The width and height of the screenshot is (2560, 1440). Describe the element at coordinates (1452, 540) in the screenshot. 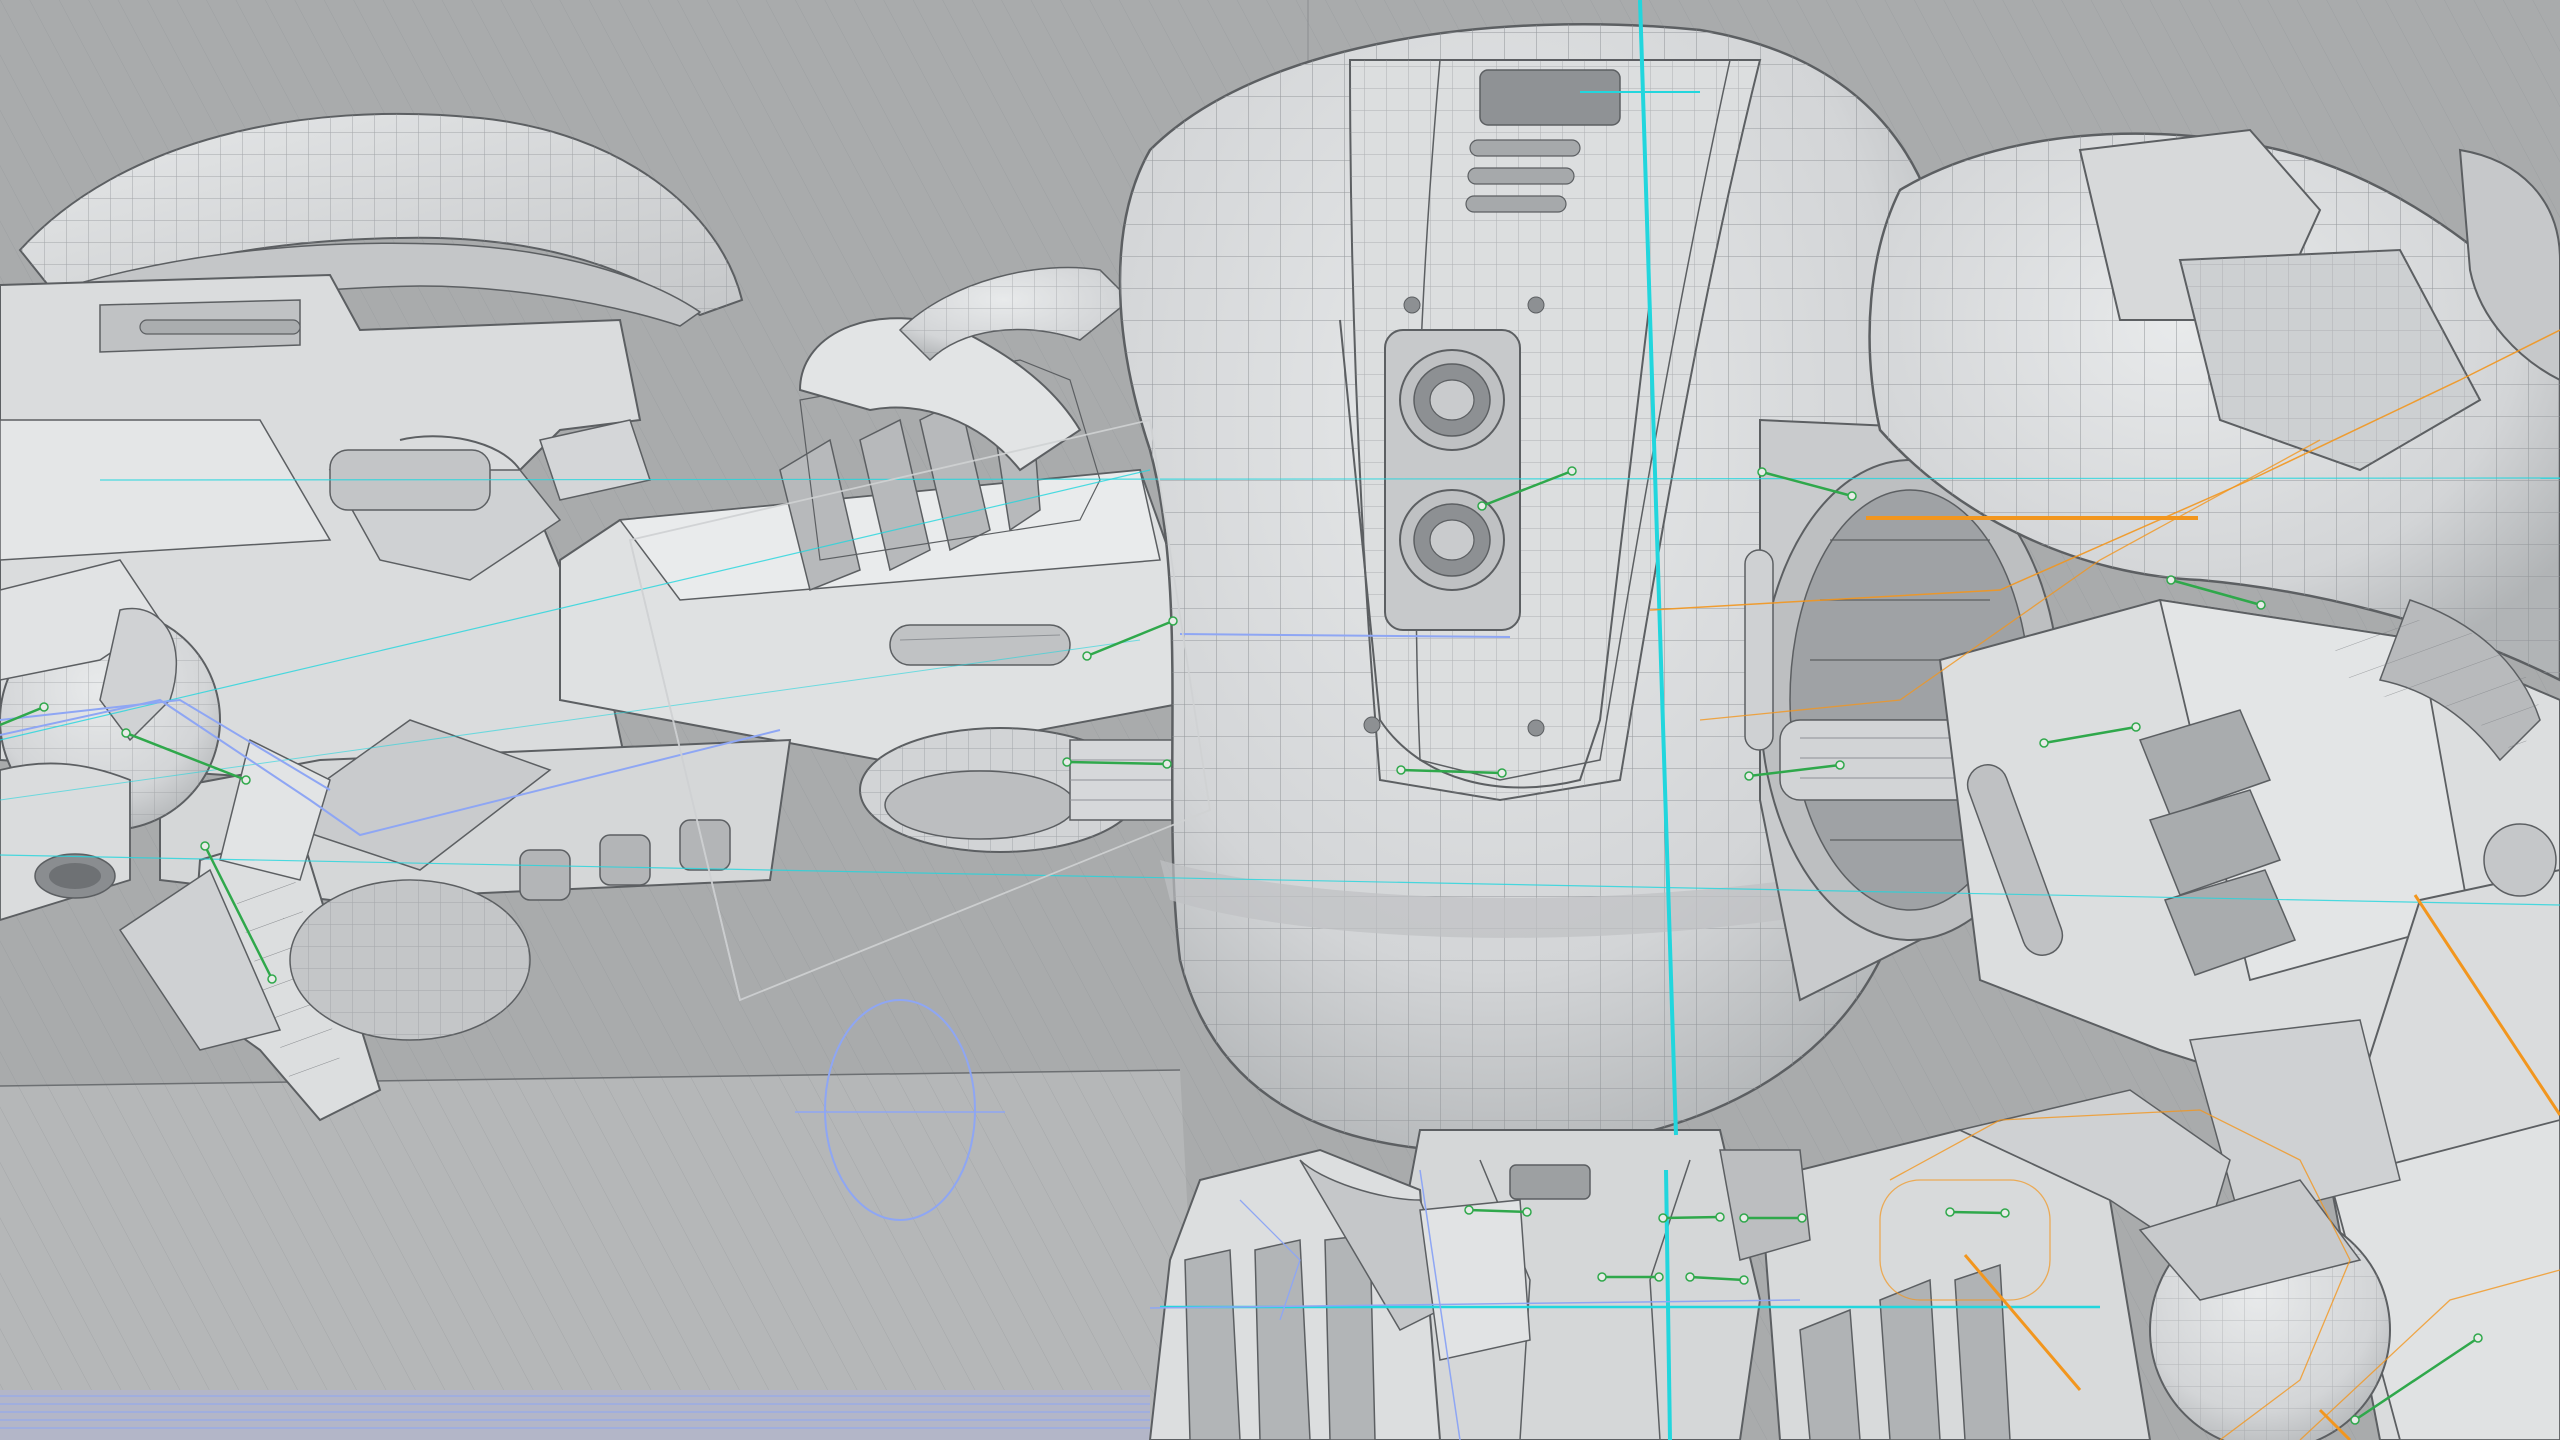

I see `torso-vent-bottom` at that location.